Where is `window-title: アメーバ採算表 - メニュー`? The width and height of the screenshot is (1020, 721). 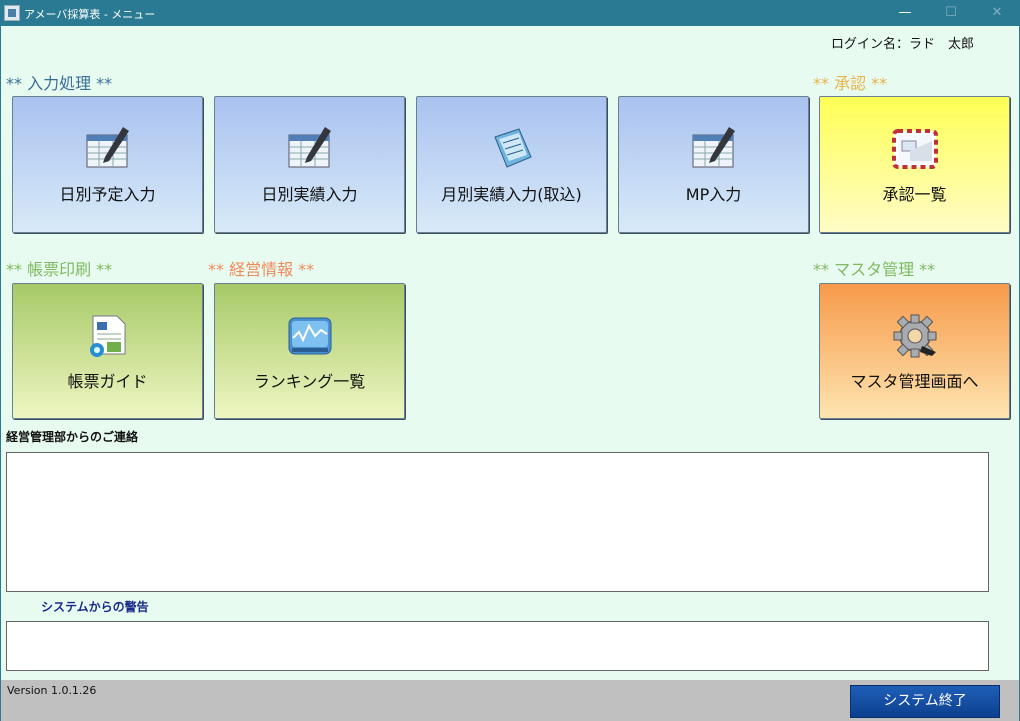 window-title: アメーバ採算表 - メニュー is located at coordinates (90, 14).